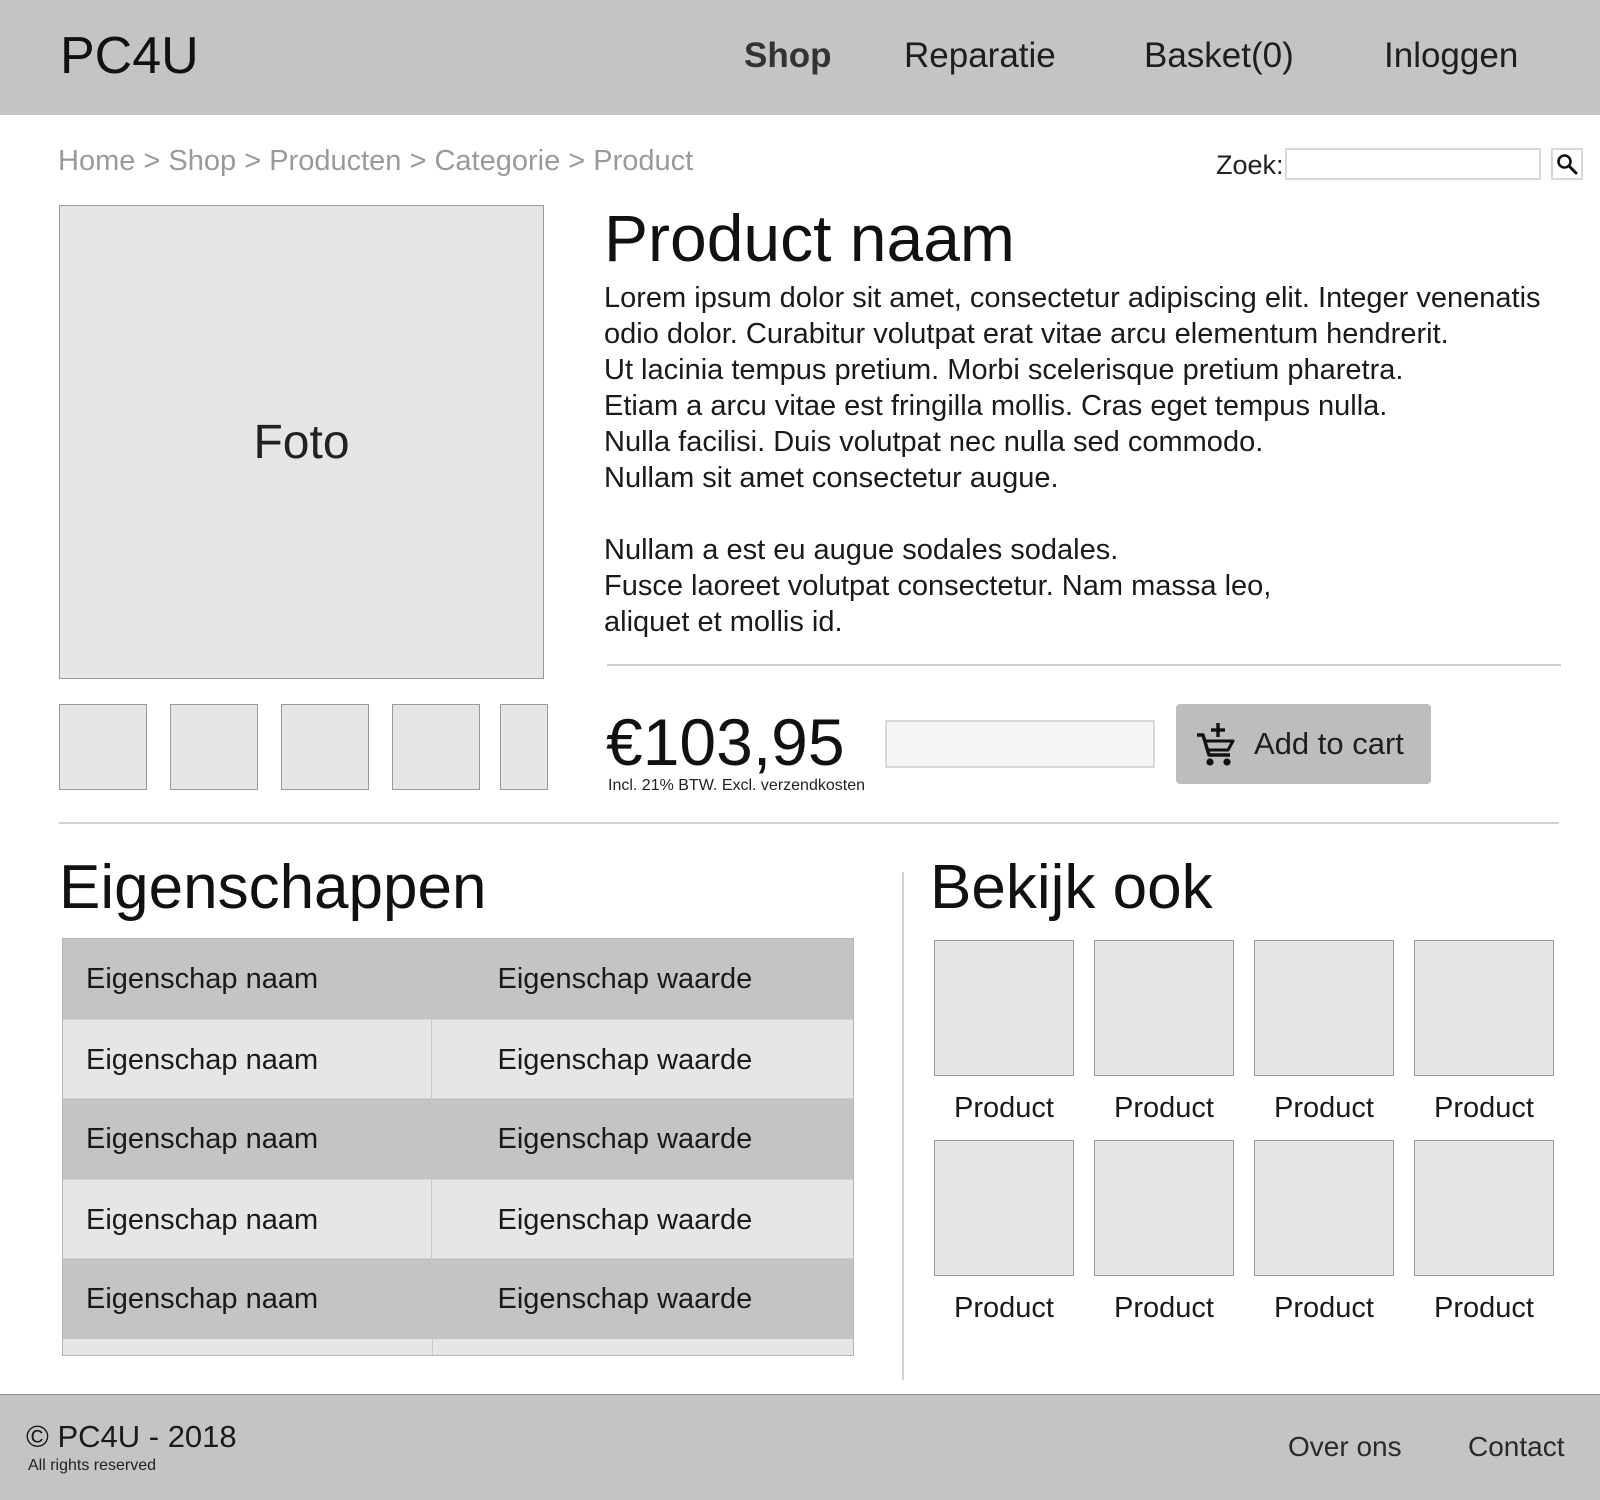 This screenshot has height=1500, width=1600. I want to click on description-line, so click(1084, 514).